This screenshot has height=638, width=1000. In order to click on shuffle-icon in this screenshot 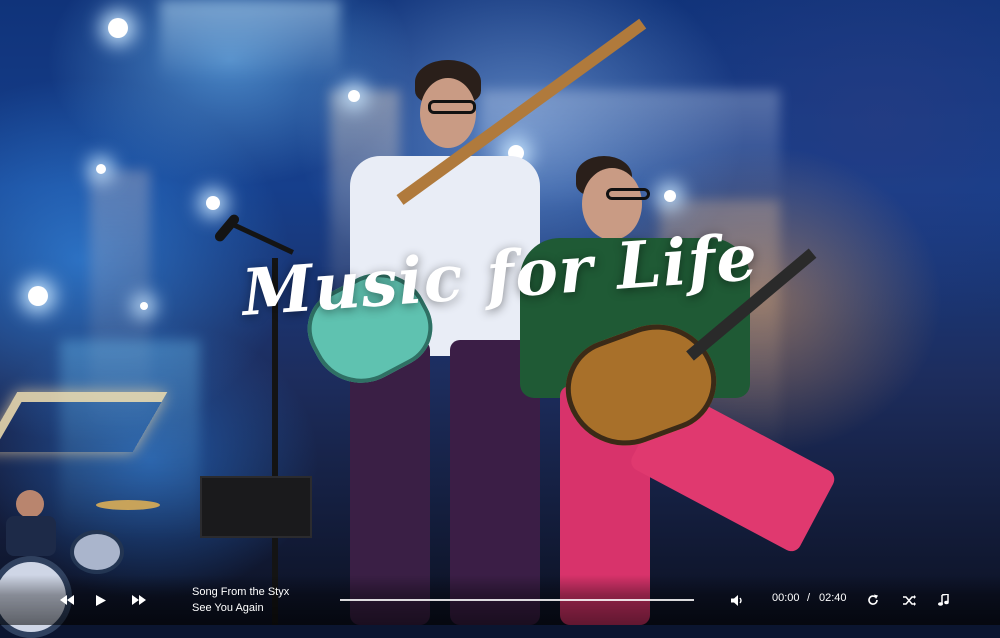, I will do `click(909, 600)`.